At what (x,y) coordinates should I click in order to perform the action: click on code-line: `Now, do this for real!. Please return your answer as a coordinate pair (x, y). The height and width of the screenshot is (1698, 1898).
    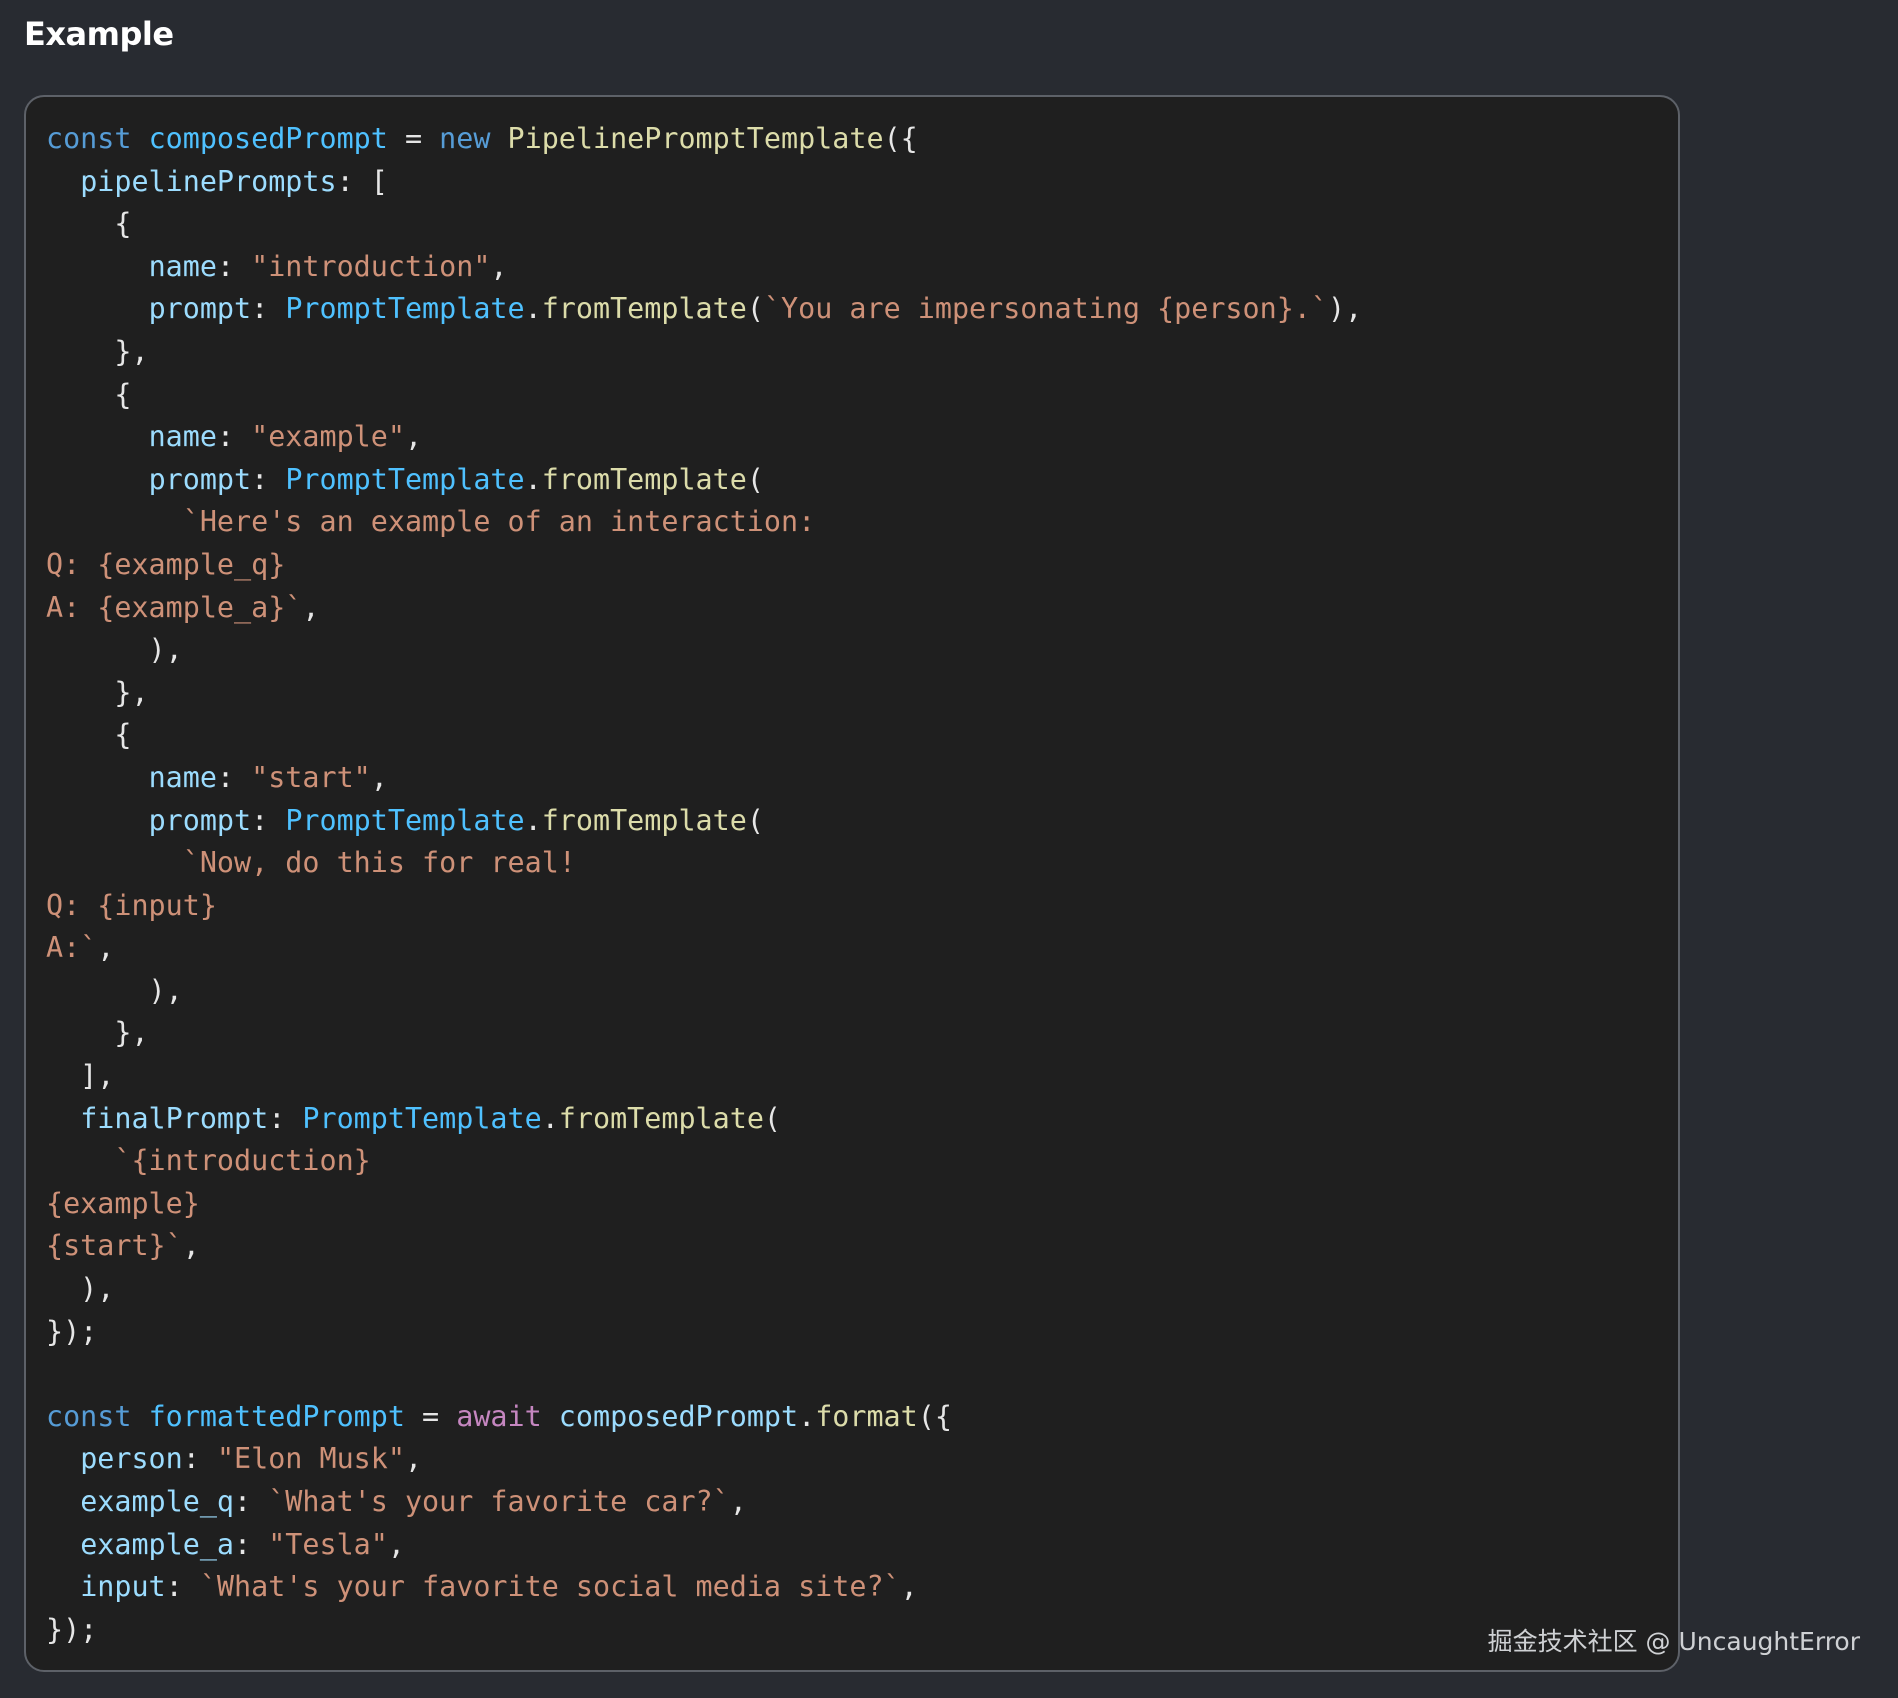
    Looking at the image, I should click on (704, 863).